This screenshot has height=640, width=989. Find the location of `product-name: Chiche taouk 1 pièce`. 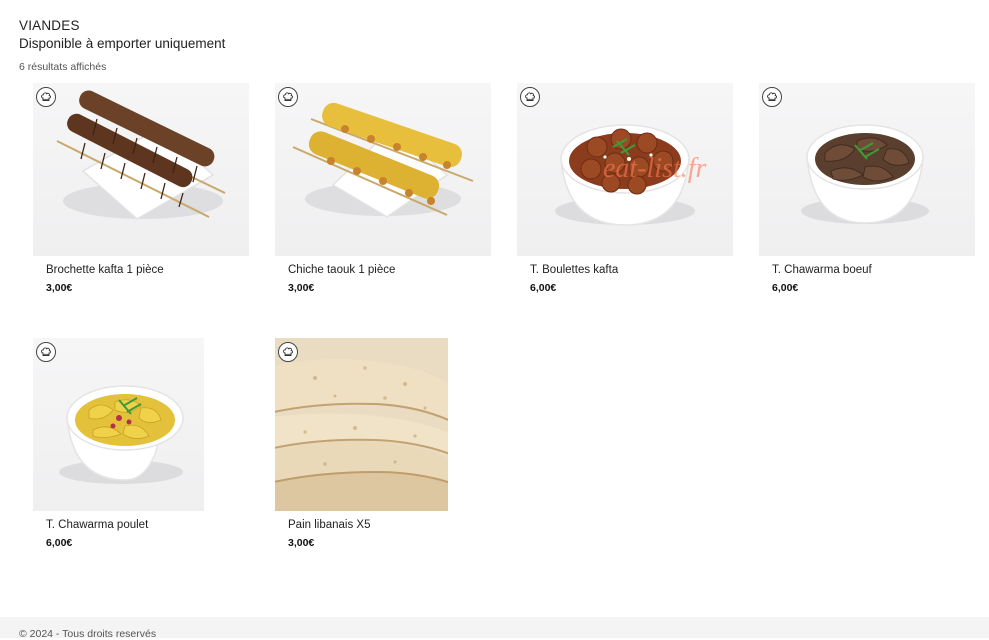

product-name: Chiche taouk 1 pièce is located at coordinates (389, 270).